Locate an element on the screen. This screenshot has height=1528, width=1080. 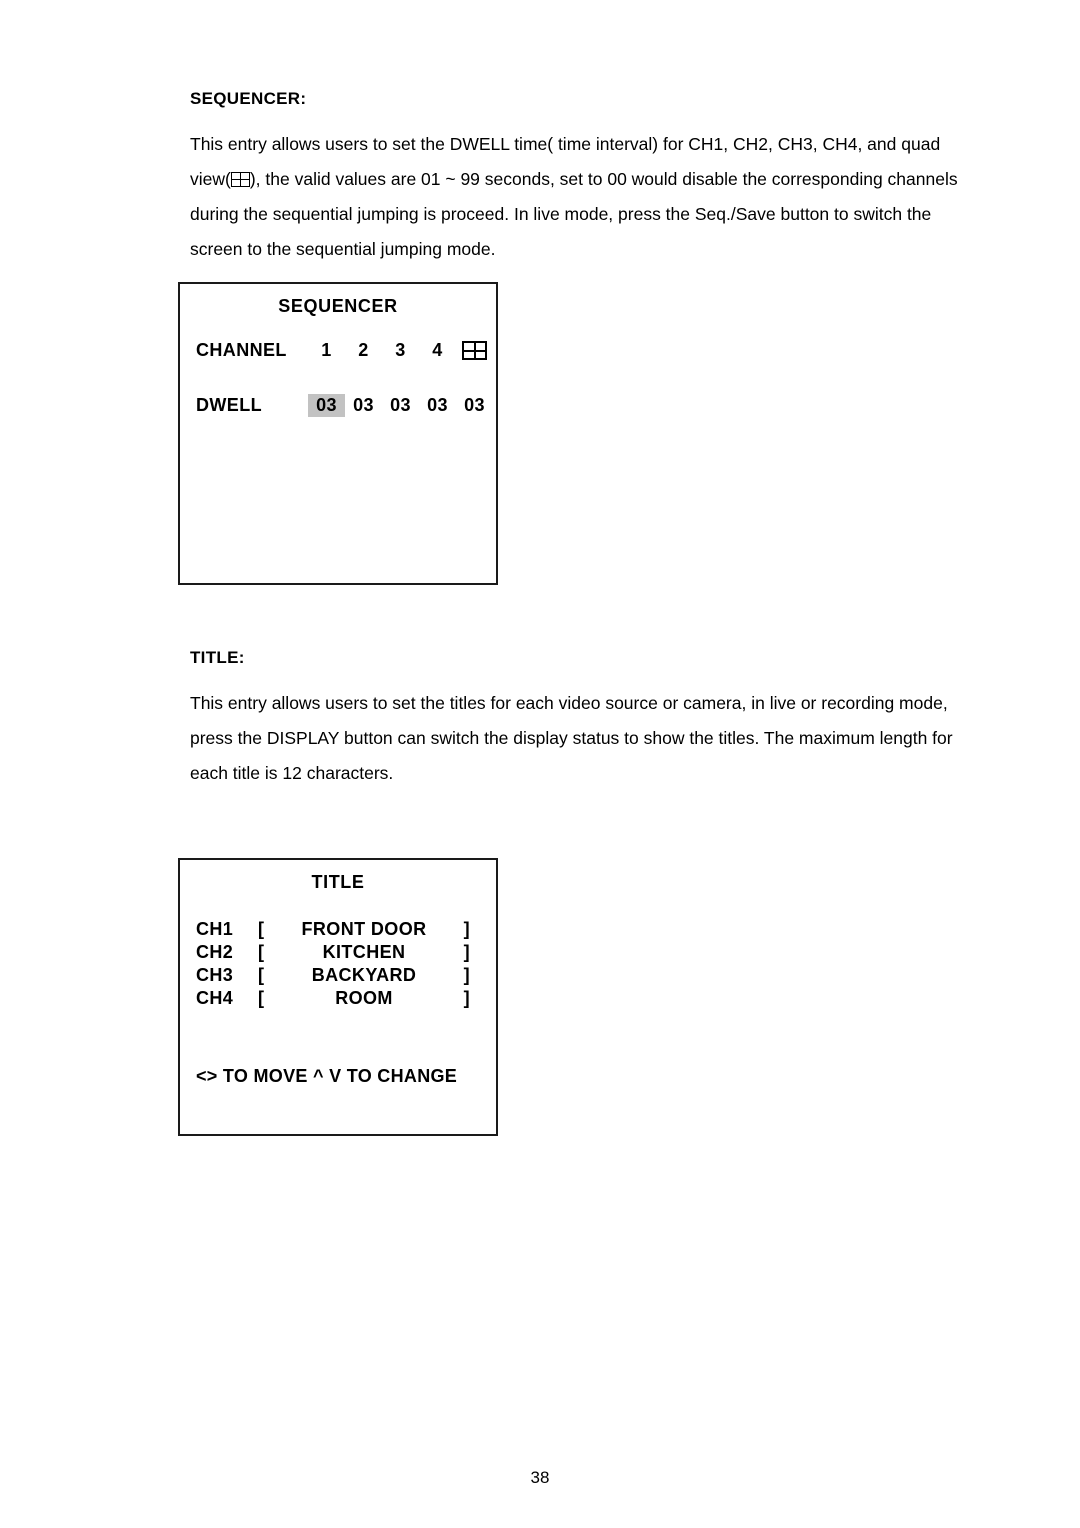
quad-channel-cell is located at coordinates (474, 350).